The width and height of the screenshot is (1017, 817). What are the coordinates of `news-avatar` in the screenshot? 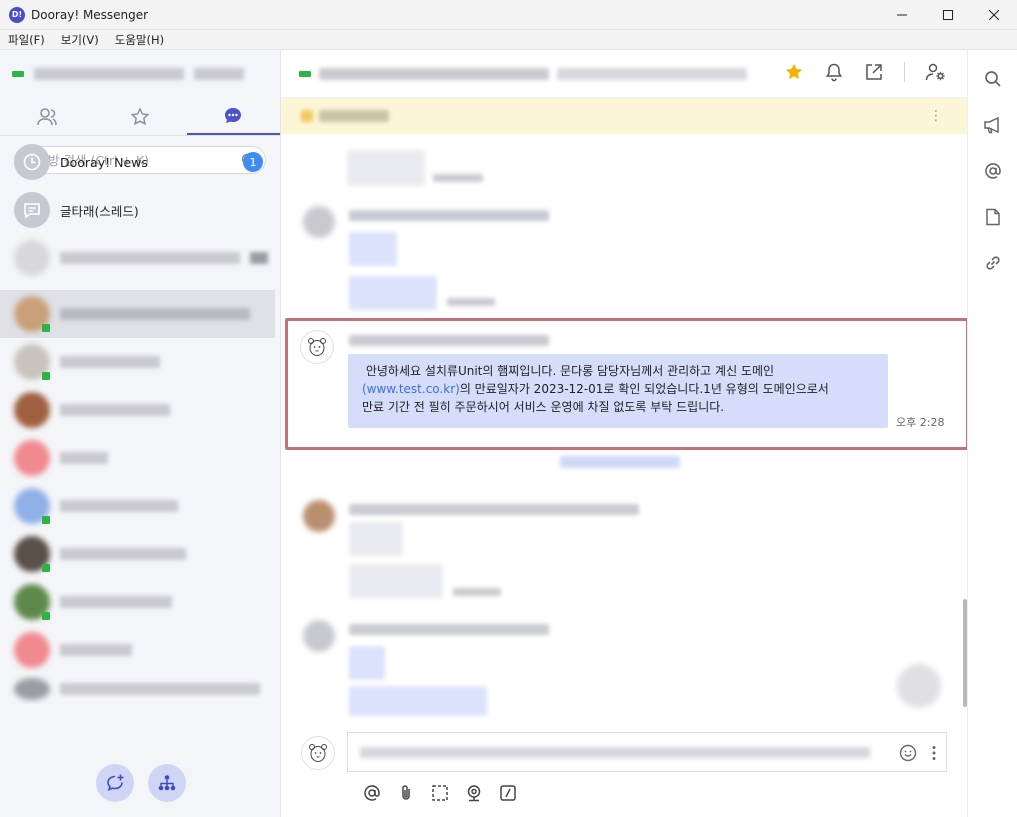 It's located at (32, 162).